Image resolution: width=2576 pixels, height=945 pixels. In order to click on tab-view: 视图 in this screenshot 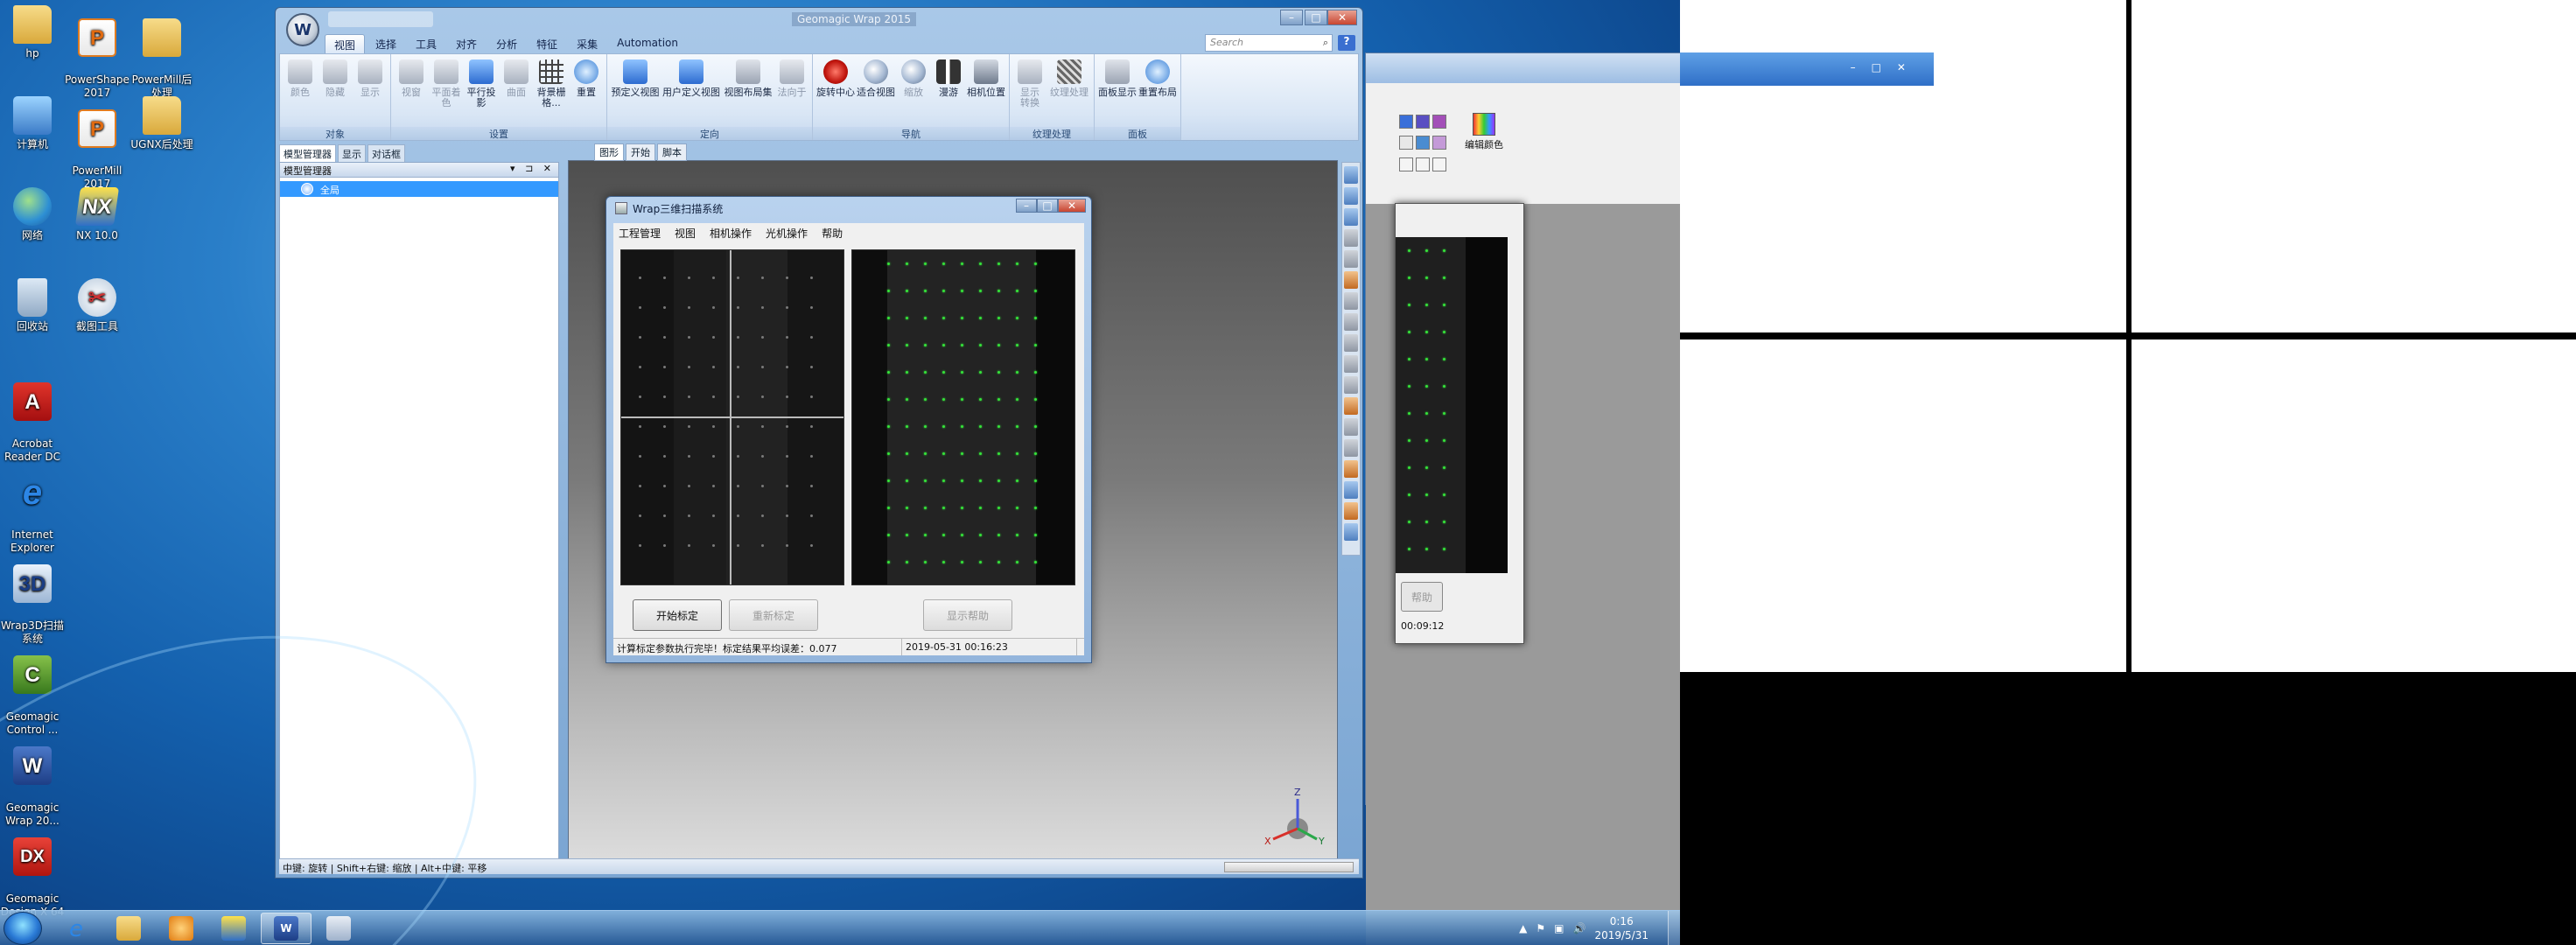, I will do `click(345, 43)`.